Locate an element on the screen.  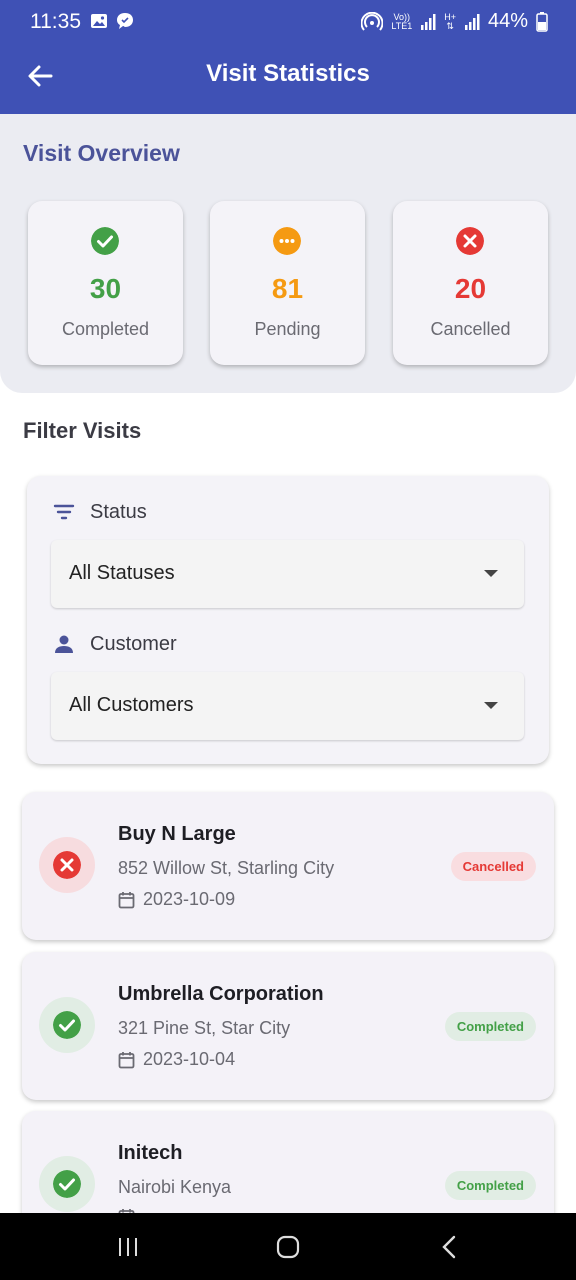
visit-date: 2023-10-04 is located at coordinates (189, 1059).